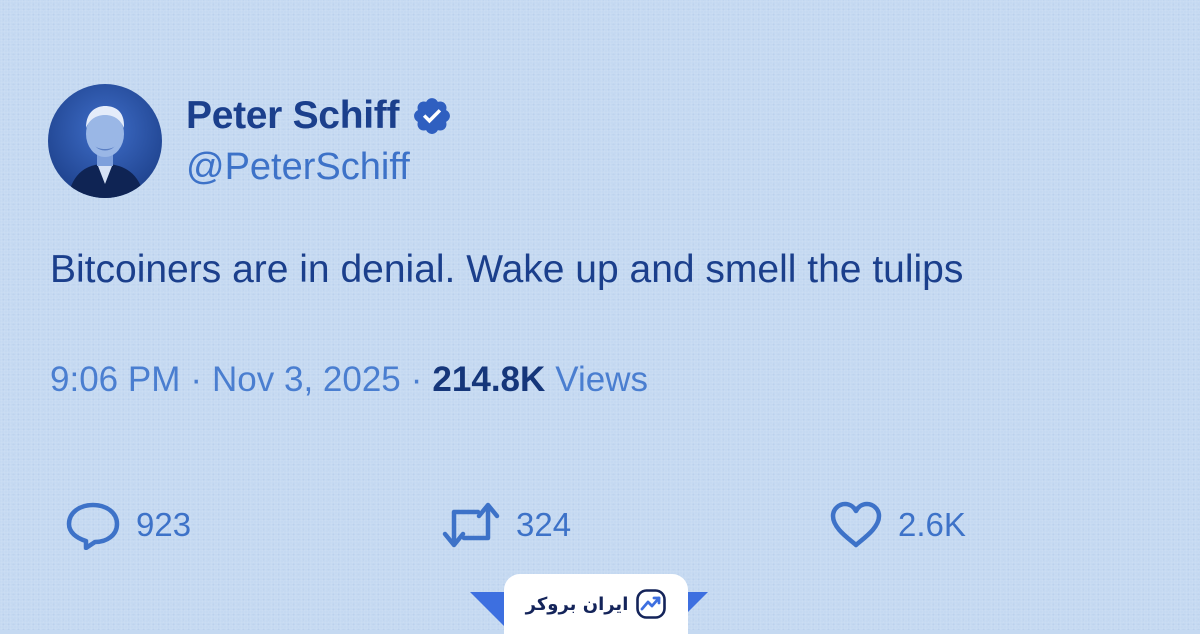 This screenshot has height=634, width=1200. I want to click on views-count: 214.8K, so click(488, 380).